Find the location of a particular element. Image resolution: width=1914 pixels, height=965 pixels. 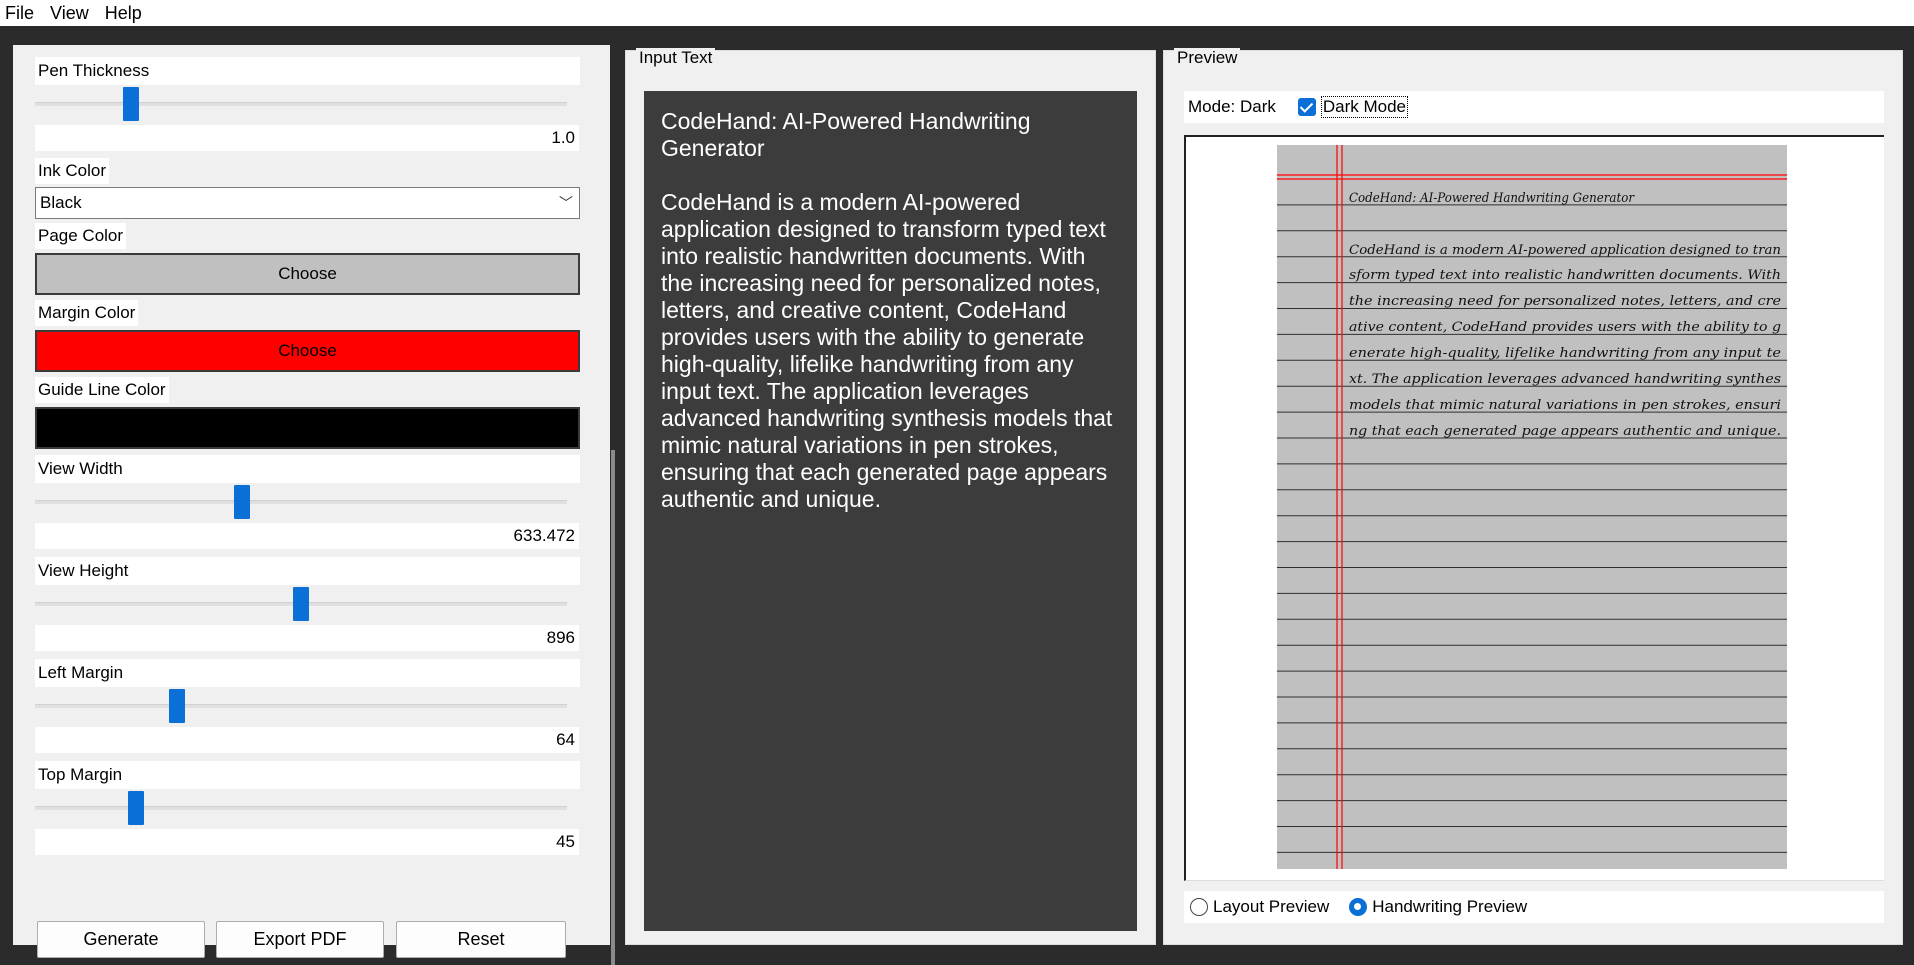

reset-button: Reset is located at coordinates (481, 939).